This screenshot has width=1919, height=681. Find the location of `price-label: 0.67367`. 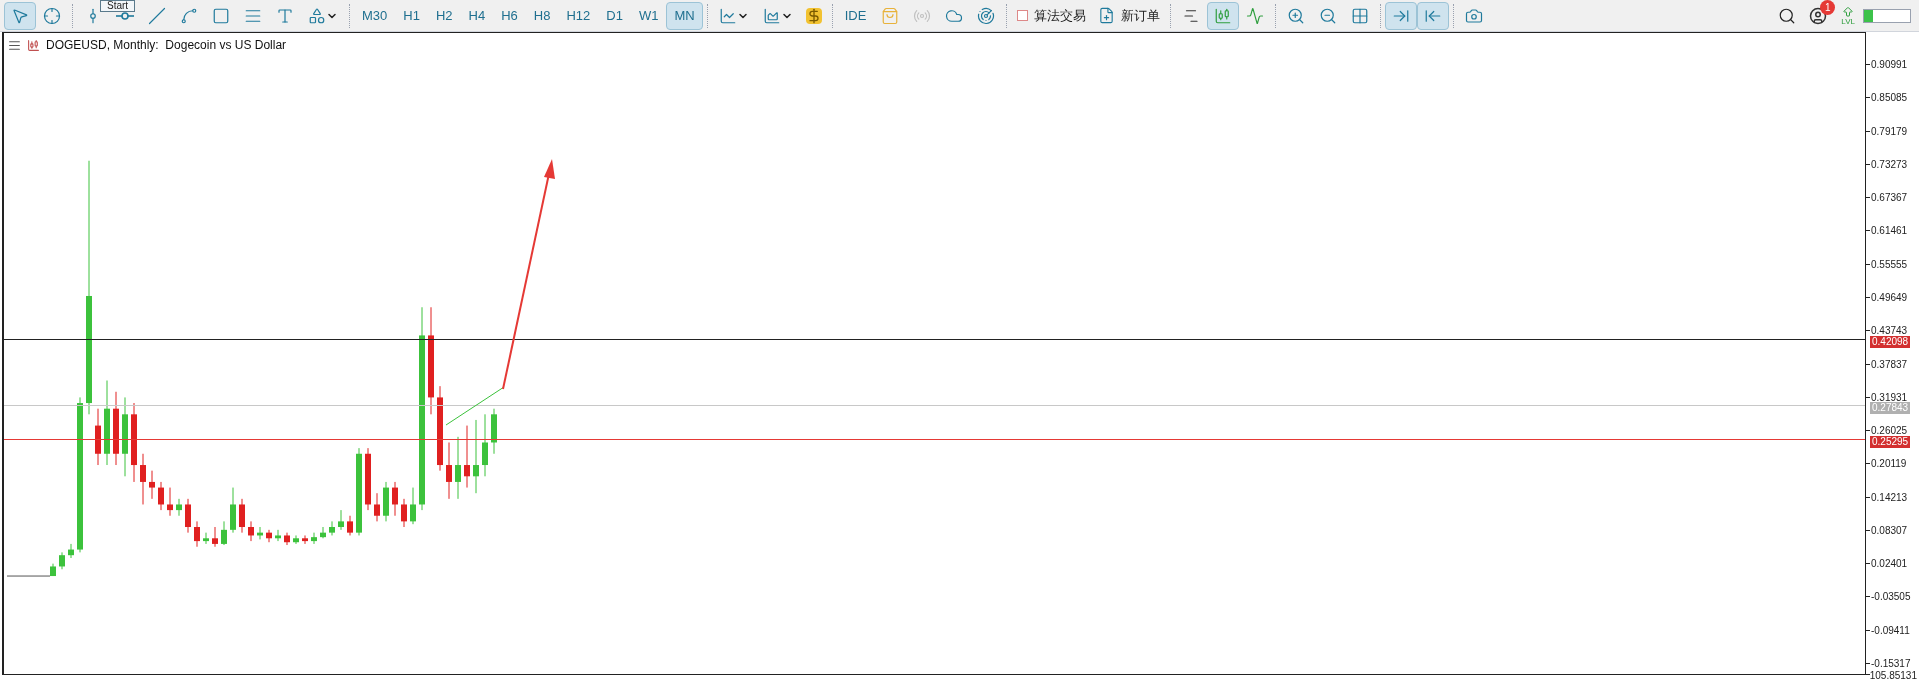

price-label: 0.67367 is located at coordinates (1889, 198).